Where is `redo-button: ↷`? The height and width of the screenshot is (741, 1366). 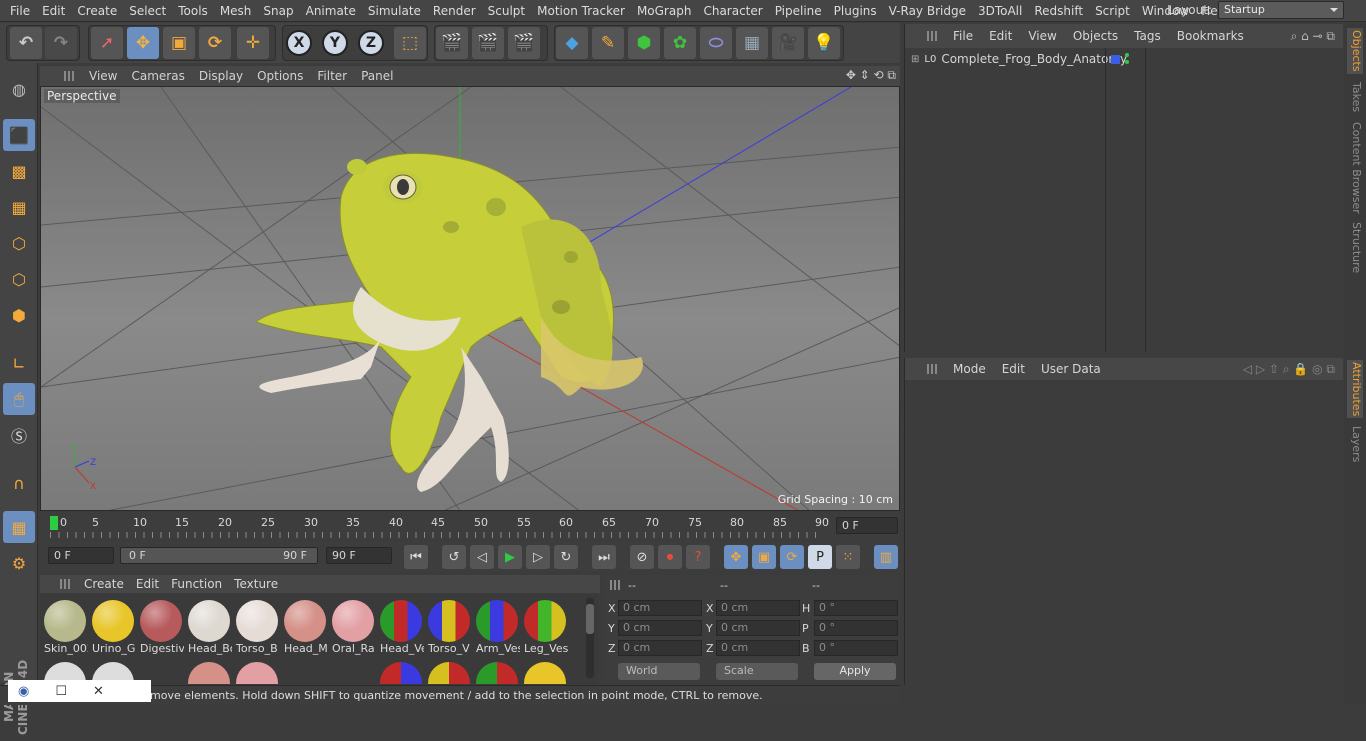 redo-button: ↷ is located at coordinates (61, 43).